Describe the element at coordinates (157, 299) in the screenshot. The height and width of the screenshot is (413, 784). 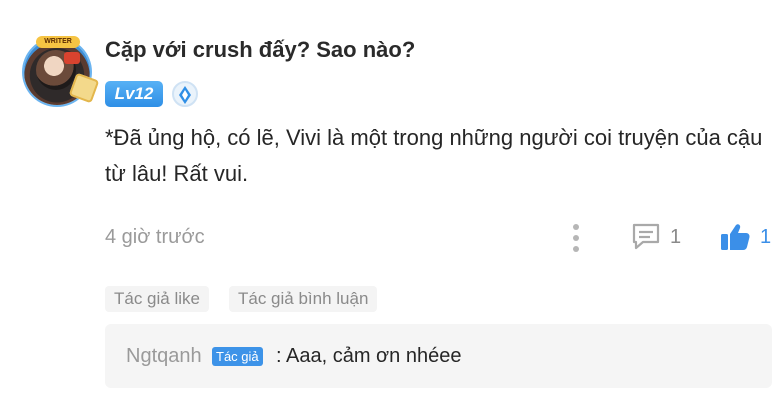
I see `tag-author-like: Tác giả like` at that location.